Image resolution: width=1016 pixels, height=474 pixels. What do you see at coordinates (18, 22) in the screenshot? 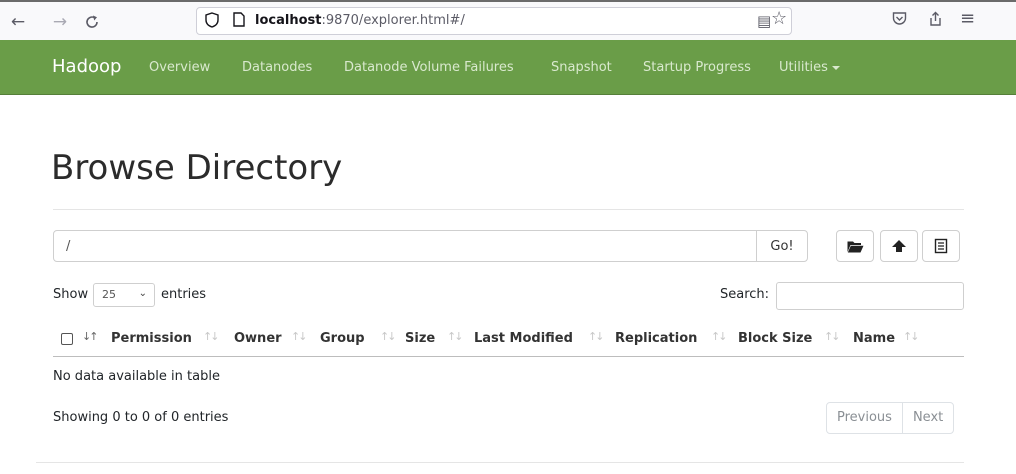
I see `back-icon: ←` at bounding box center [18, 22].